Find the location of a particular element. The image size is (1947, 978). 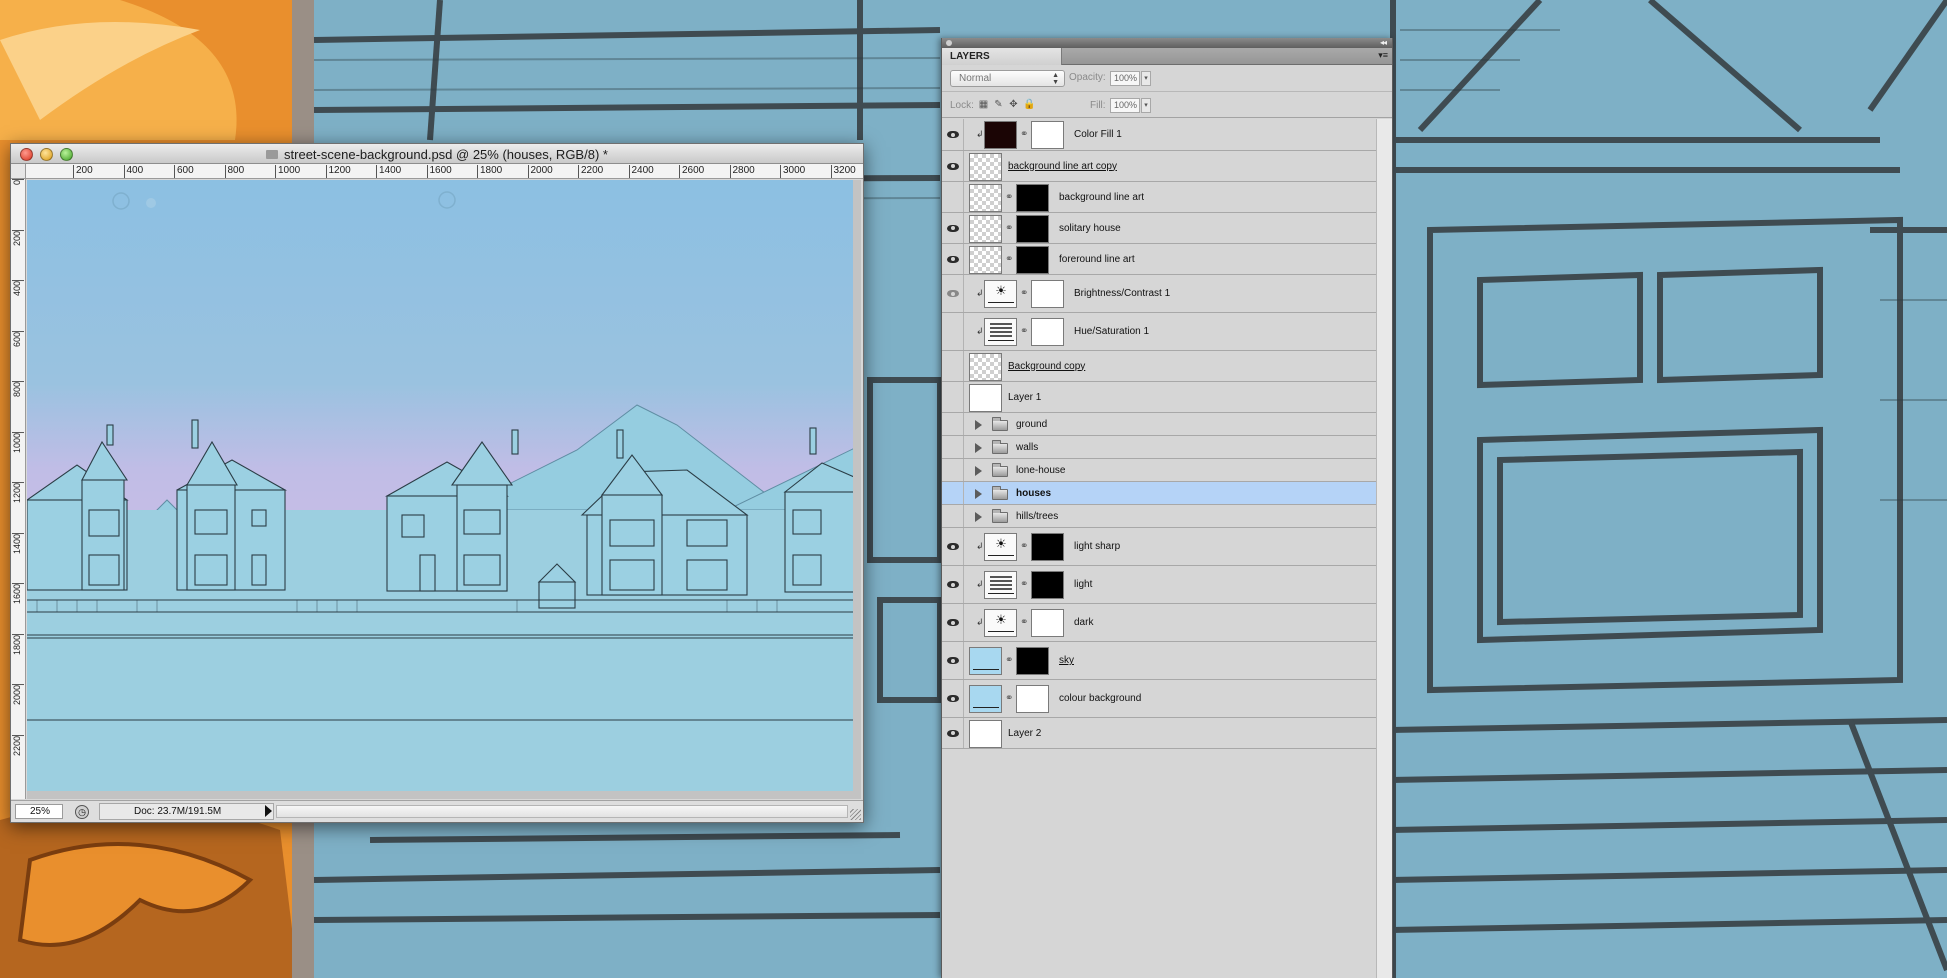

layer-row: ↲ ☀ ⚭ light sharp is located at coordinates (1159, 547).